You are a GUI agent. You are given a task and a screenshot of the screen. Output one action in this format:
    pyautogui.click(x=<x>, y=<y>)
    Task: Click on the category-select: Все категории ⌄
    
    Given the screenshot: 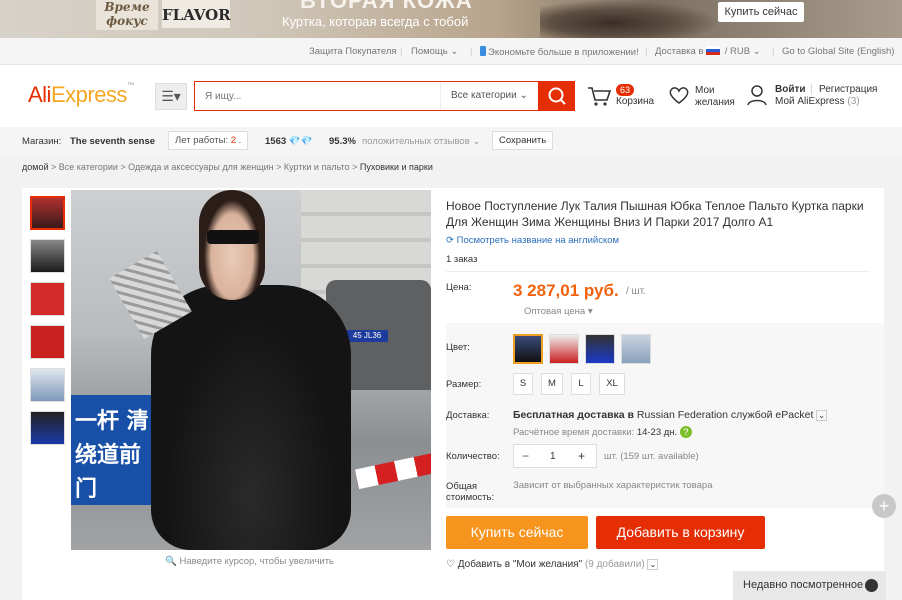 What is the action you would take?
    pyautogui.click(x=489, y=96)
    